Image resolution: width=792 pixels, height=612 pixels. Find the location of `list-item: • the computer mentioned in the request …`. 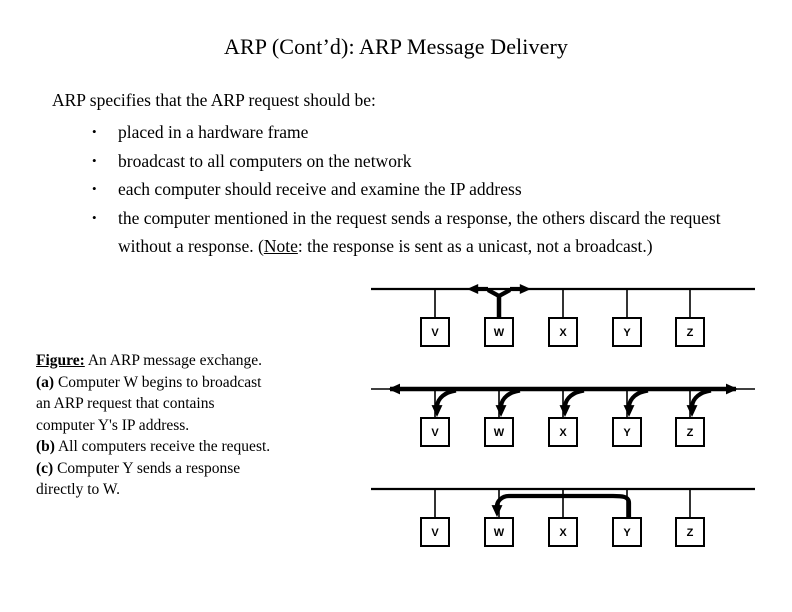

list-item: • the computer mentioned in the request … is located at coordinates (397, 232).